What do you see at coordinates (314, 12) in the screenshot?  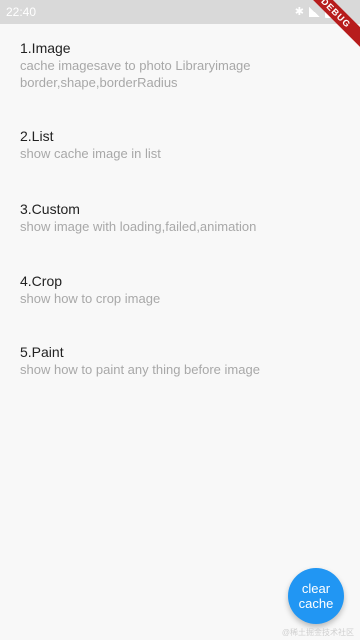 I see `signal-icon` at bounding box center [314, 12].